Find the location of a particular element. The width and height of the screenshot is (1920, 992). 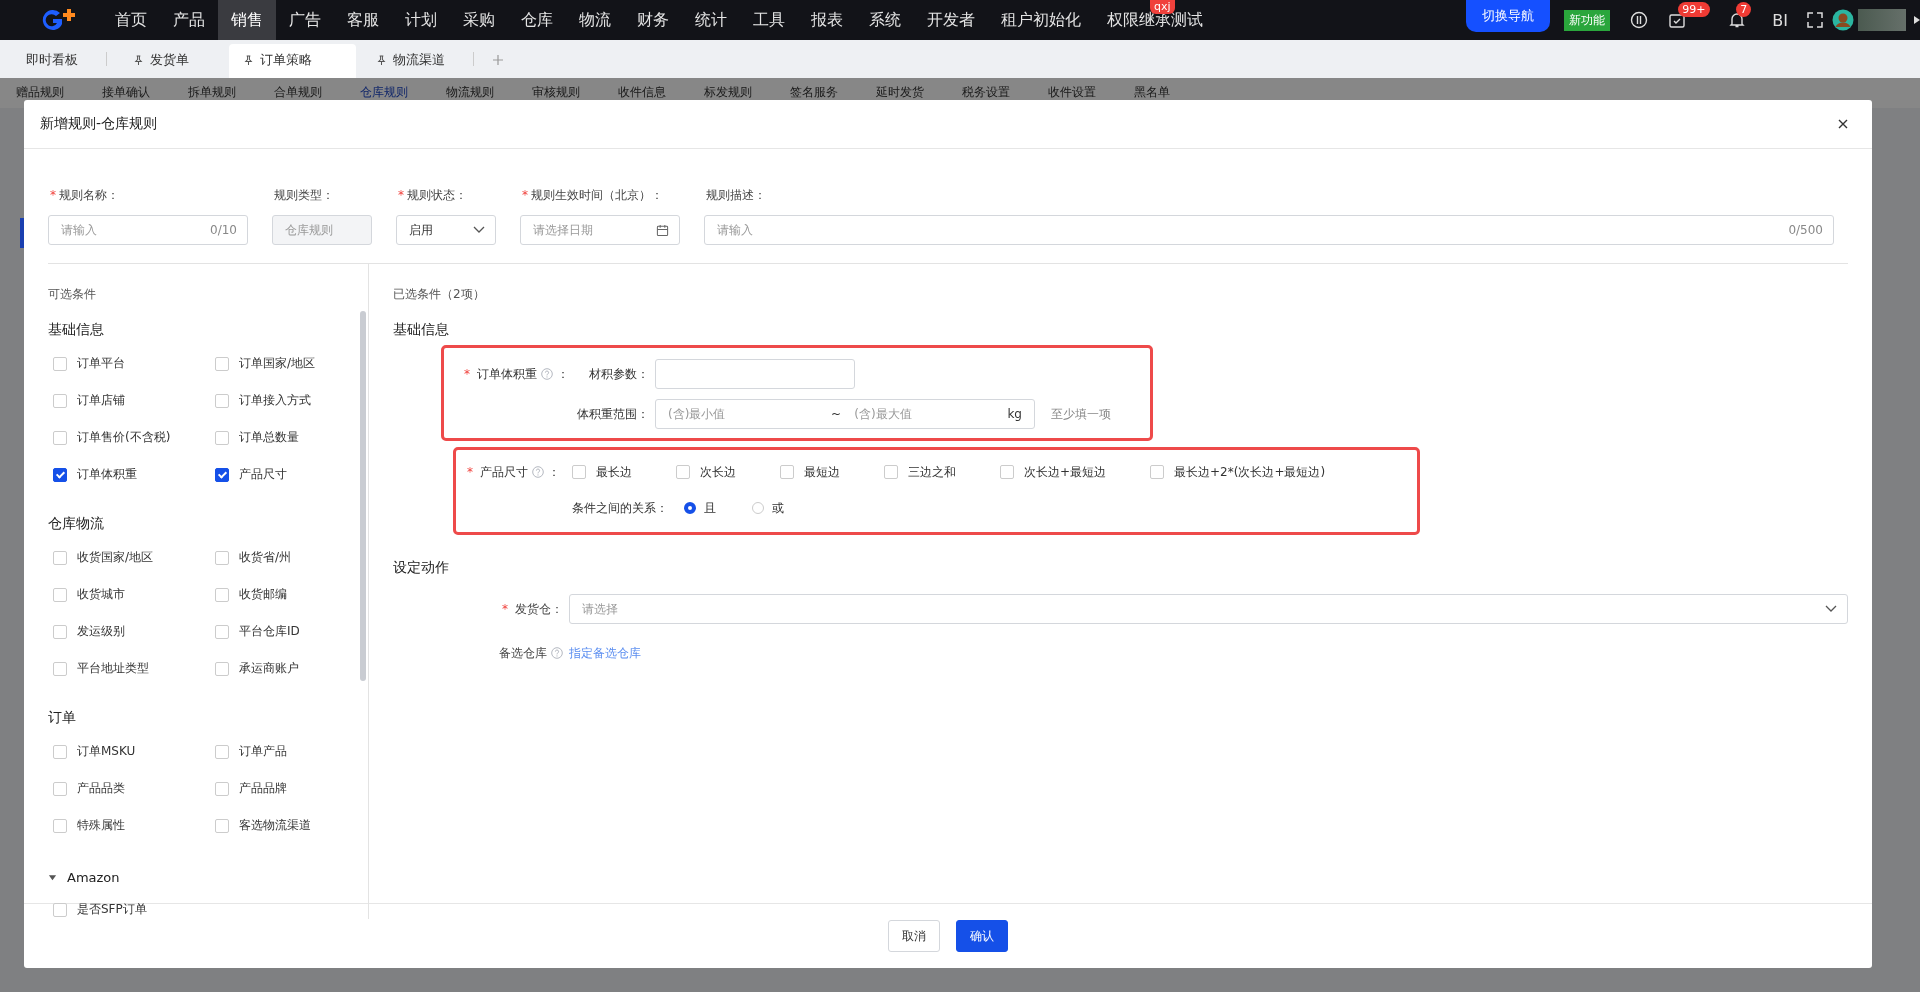

avatar-icon is located at coordinates (1843, 20).